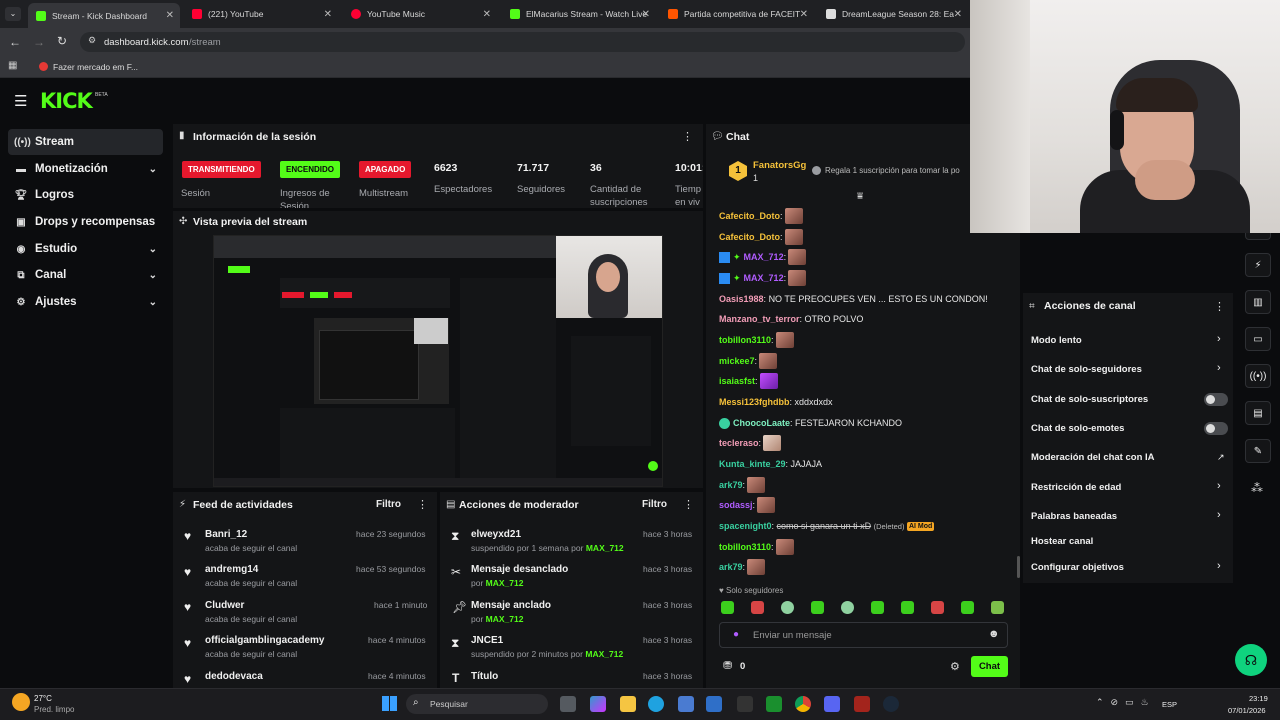 This screenshot has width=1280, height=720. I want to click on tab-list-button: ⌄, so click(13, 14).